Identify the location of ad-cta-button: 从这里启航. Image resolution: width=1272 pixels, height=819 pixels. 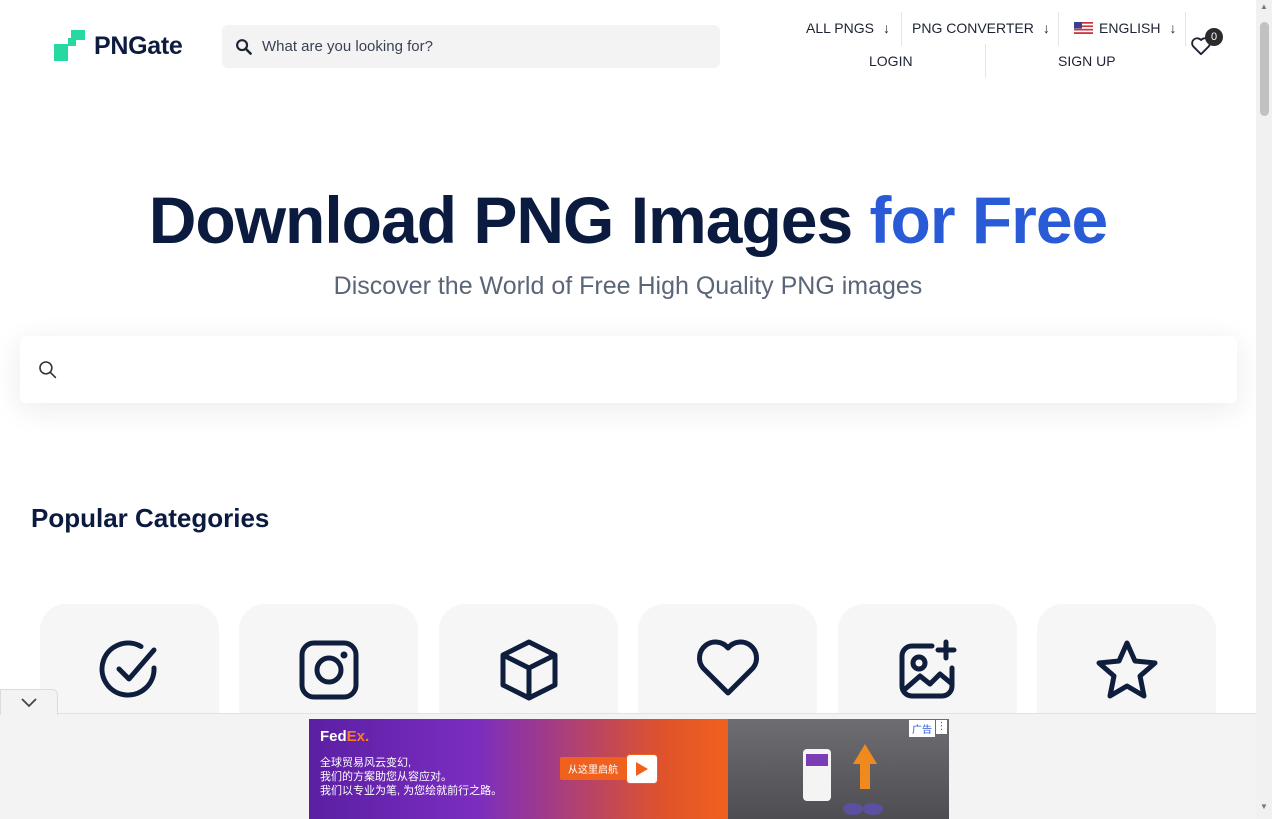
(593, 768).